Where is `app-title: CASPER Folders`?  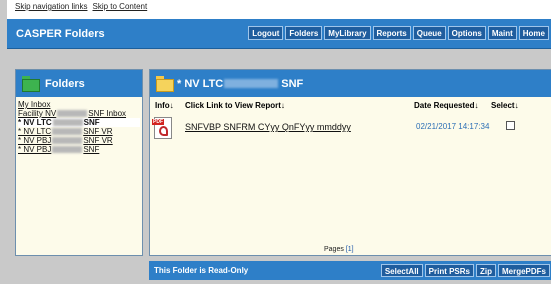 app-title: CASPER Folders is located at coordinates (60, 34).